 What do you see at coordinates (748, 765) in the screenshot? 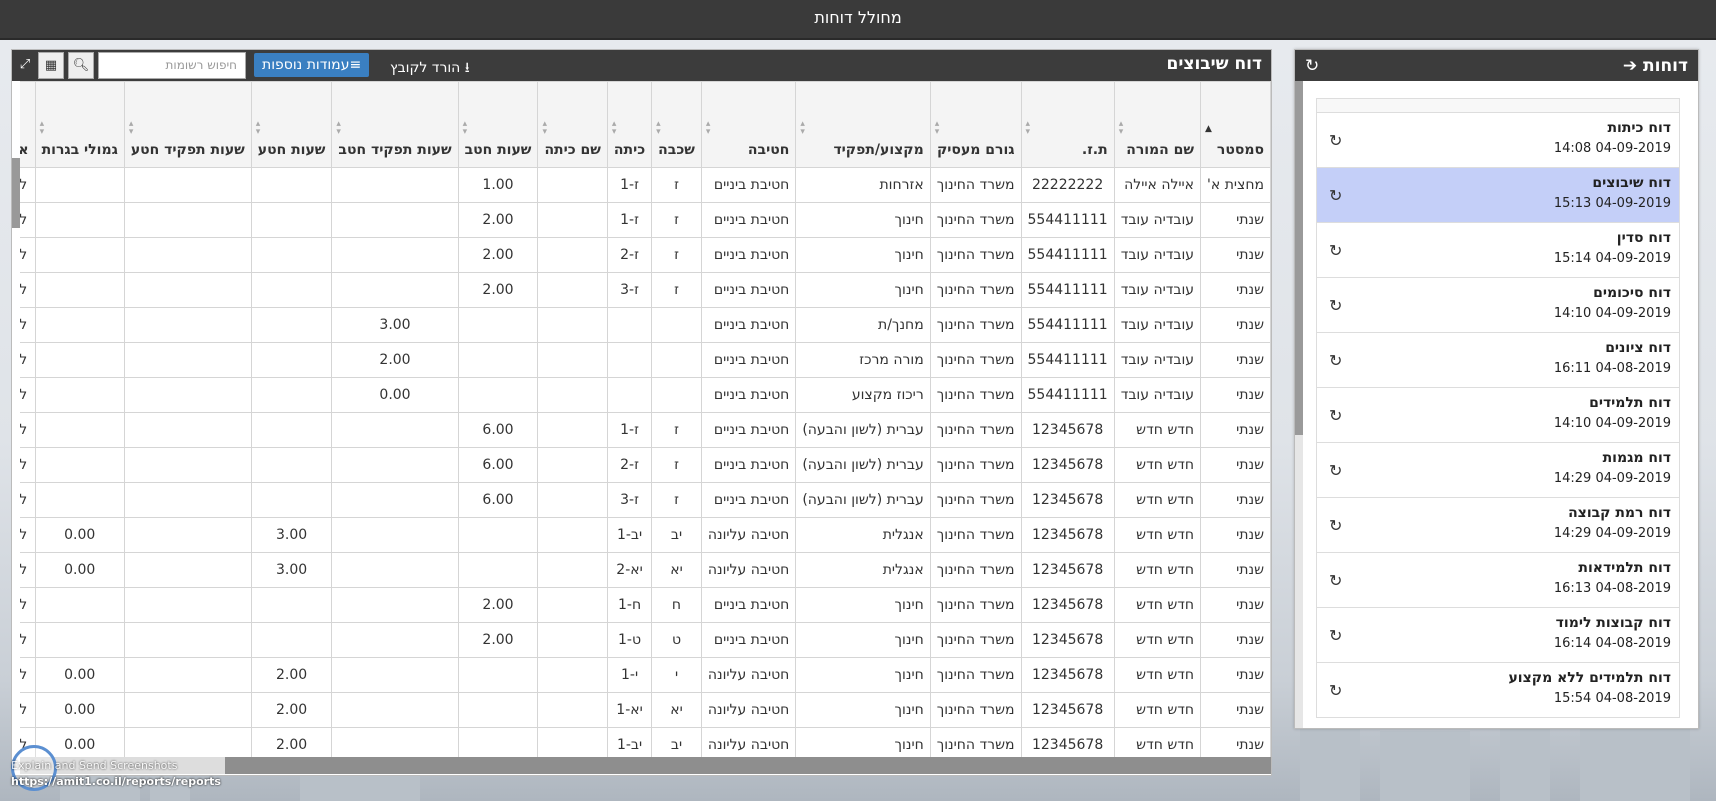
I see `horizontal-scroll-thumb` at bounding box center [748, 765].